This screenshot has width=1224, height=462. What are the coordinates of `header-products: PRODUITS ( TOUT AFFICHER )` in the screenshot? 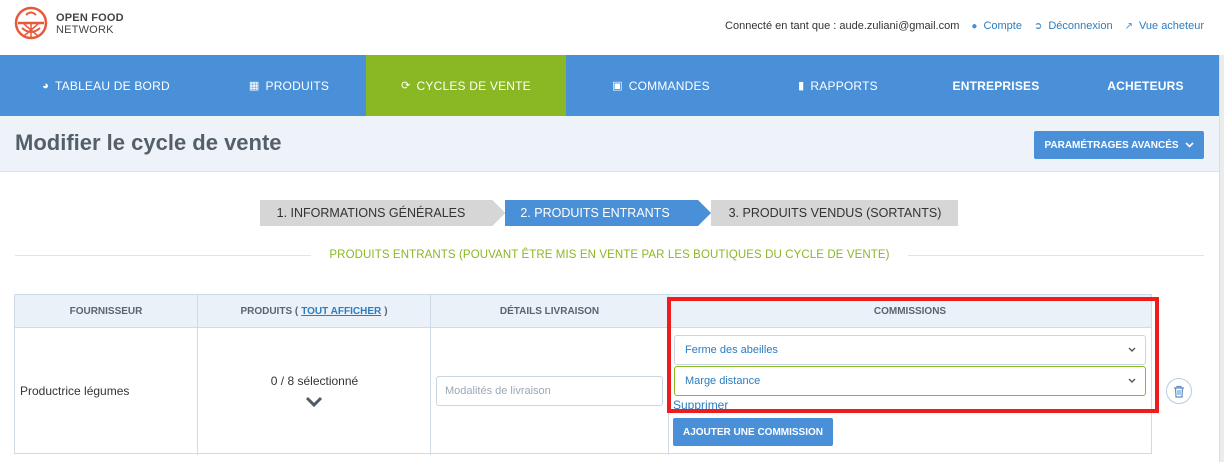 It's located at (314, 311).